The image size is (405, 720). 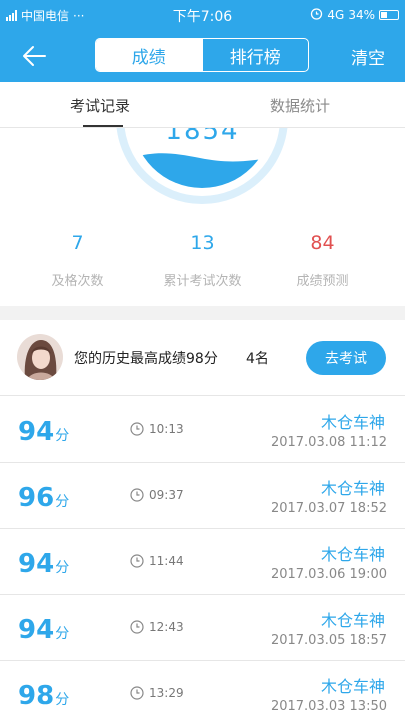 What do you see at coordinates (322, 243) in the screenshot?
I see `stat-value: 84` at bounding box center [322, 243].